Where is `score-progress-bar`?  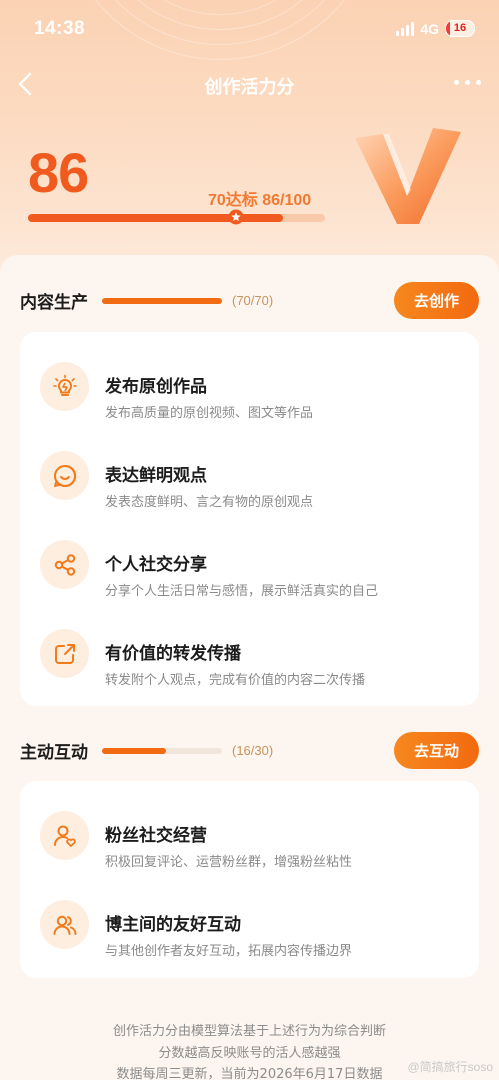
score-progress-bar is located at coordinates (176, 217).